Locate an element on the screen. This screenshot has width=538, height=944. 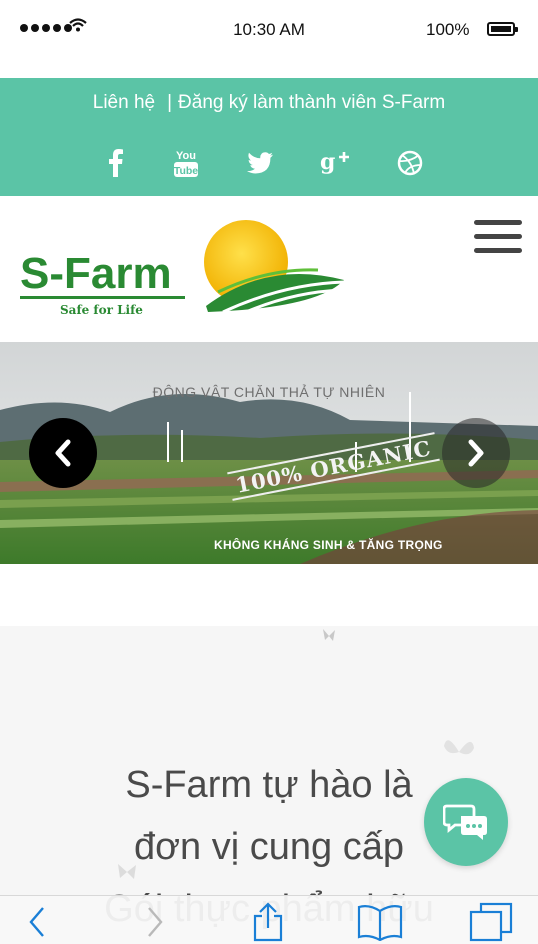
hamburger-menu-icon is located at coordinates (498, 238).